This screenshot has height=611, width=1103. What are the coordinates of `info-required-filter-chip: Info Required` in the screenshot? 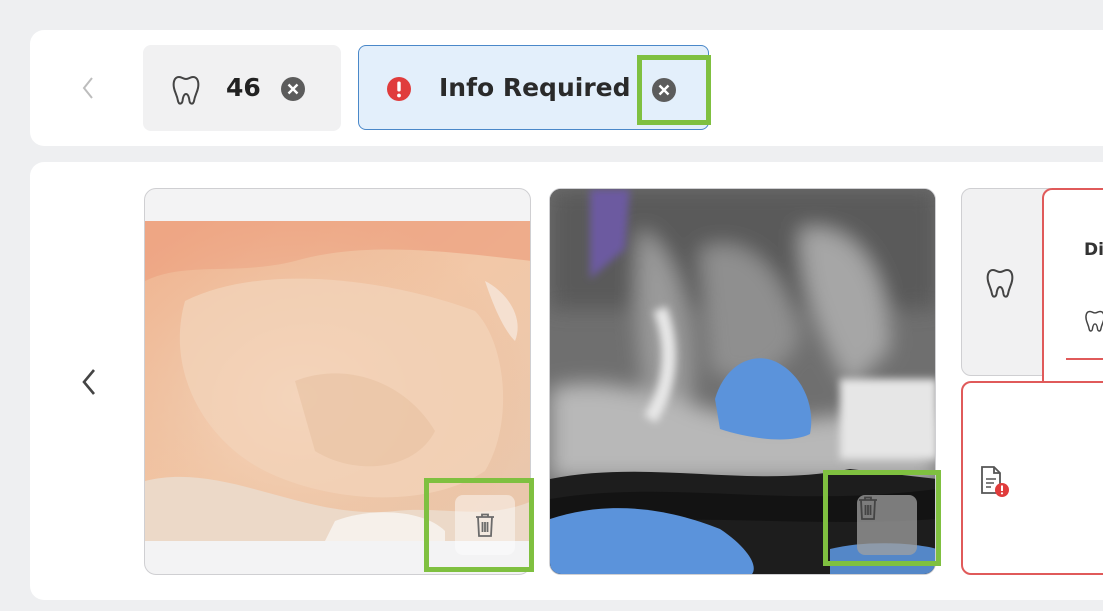 It's located at (533, 87).